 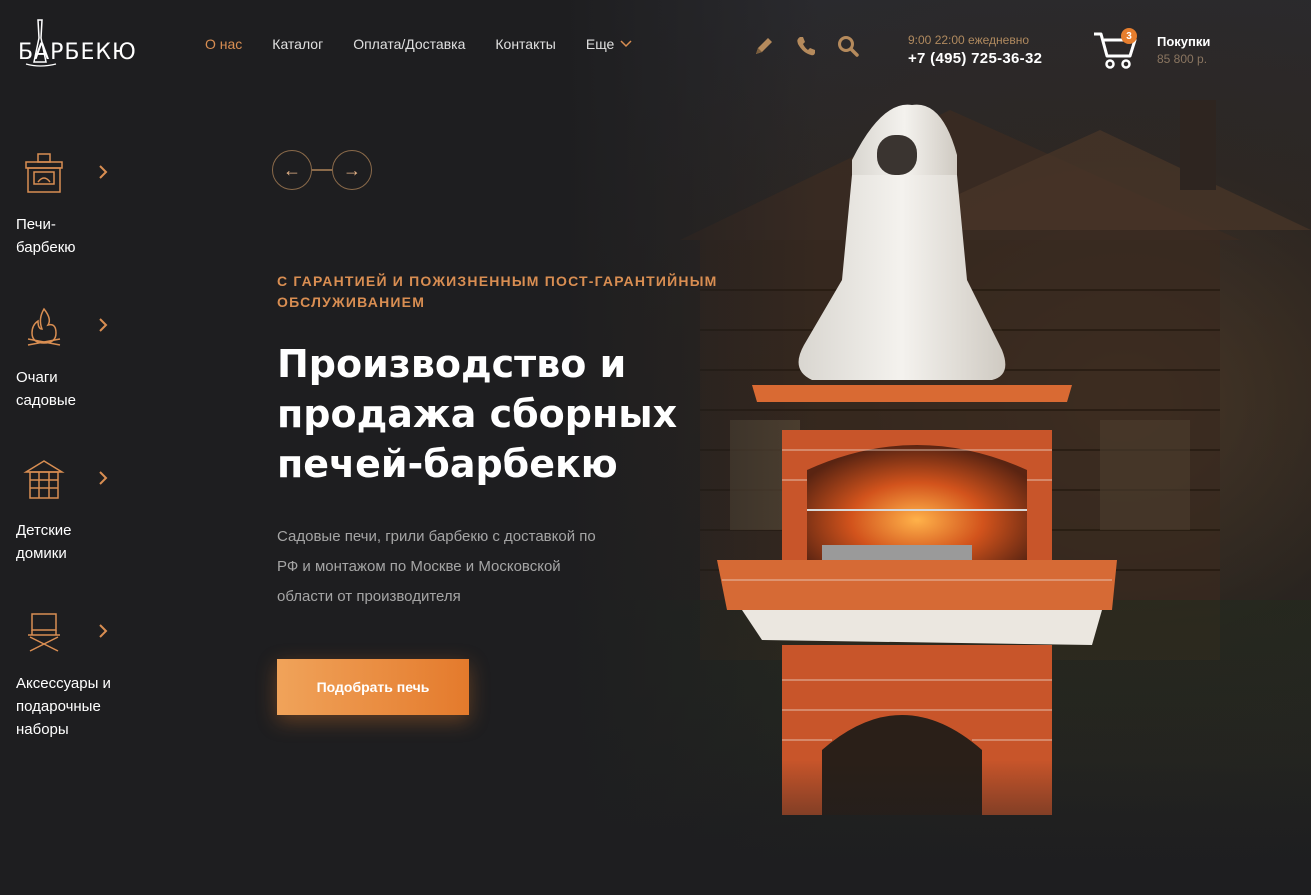 I want to click on headline-line: продажа сборных, so click(x=477, y=414).